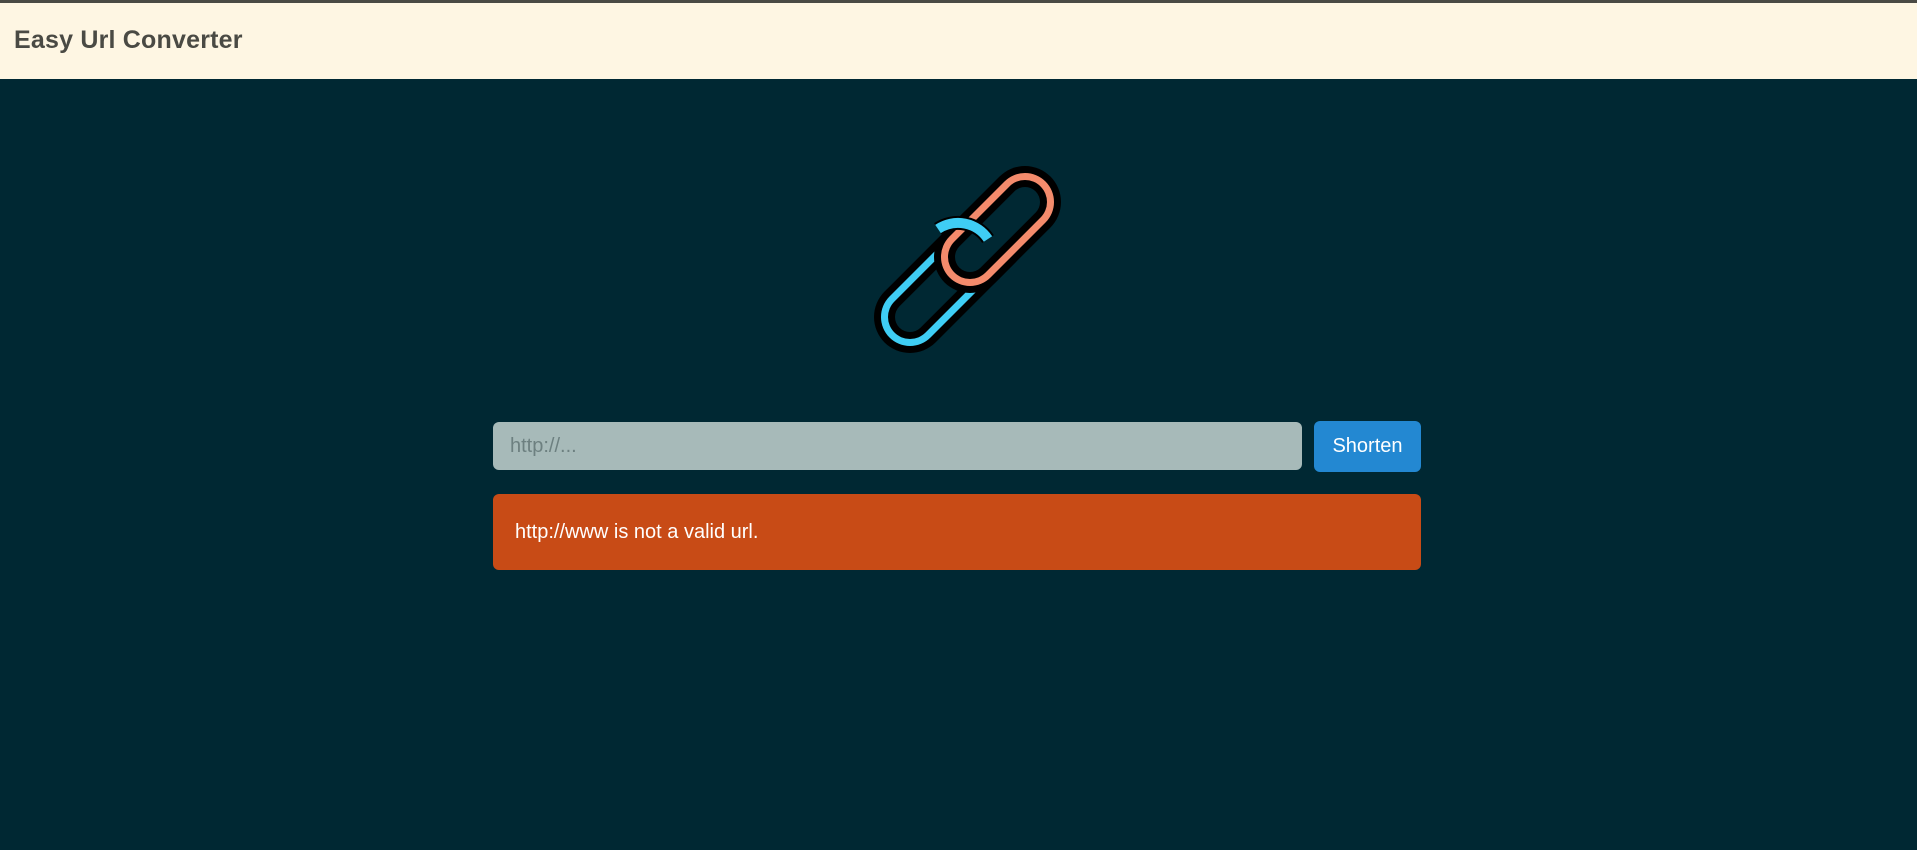 This screenshot has height=850, width=1917. I want to click on error-message: http://www is not a valid url., so click(637, 531).